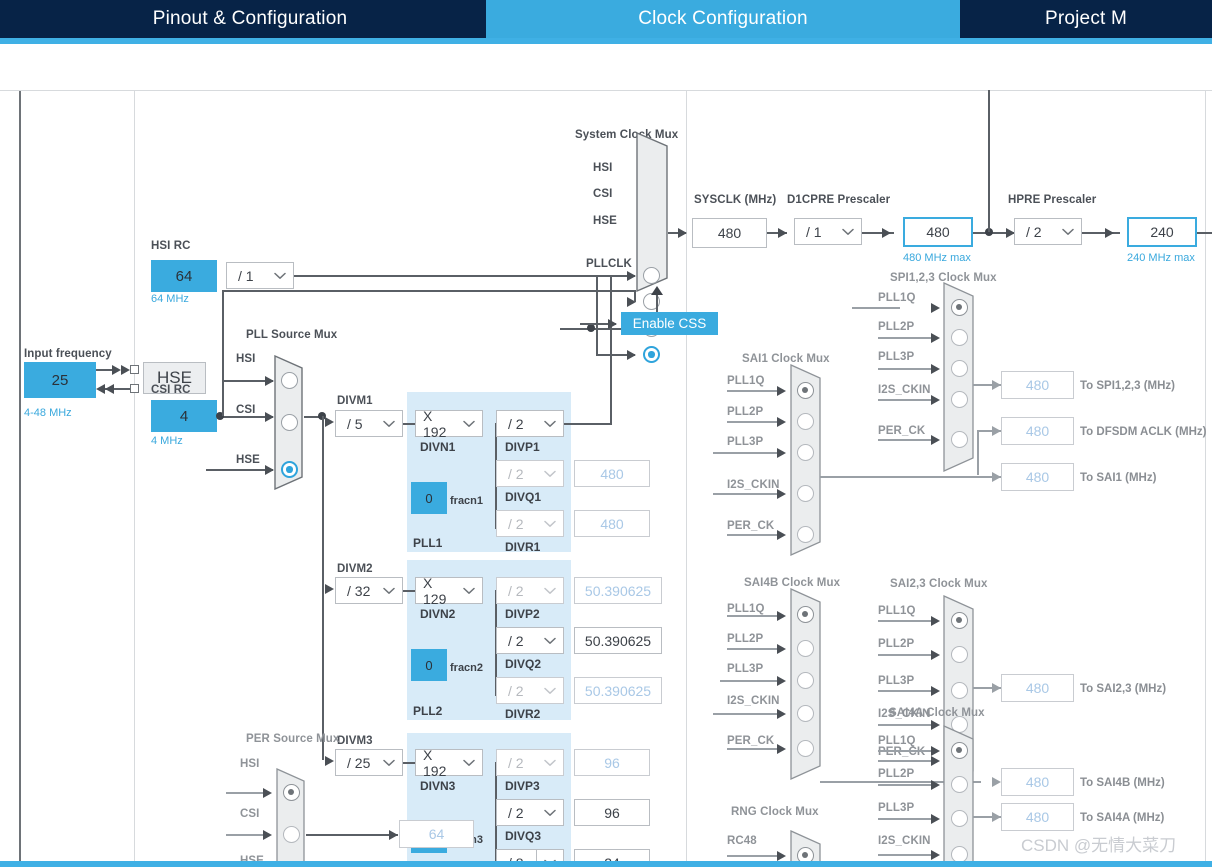 This screenshot has height=867, width=1212. I want to click on pll1-divq-output: 480, so click(612, 473).